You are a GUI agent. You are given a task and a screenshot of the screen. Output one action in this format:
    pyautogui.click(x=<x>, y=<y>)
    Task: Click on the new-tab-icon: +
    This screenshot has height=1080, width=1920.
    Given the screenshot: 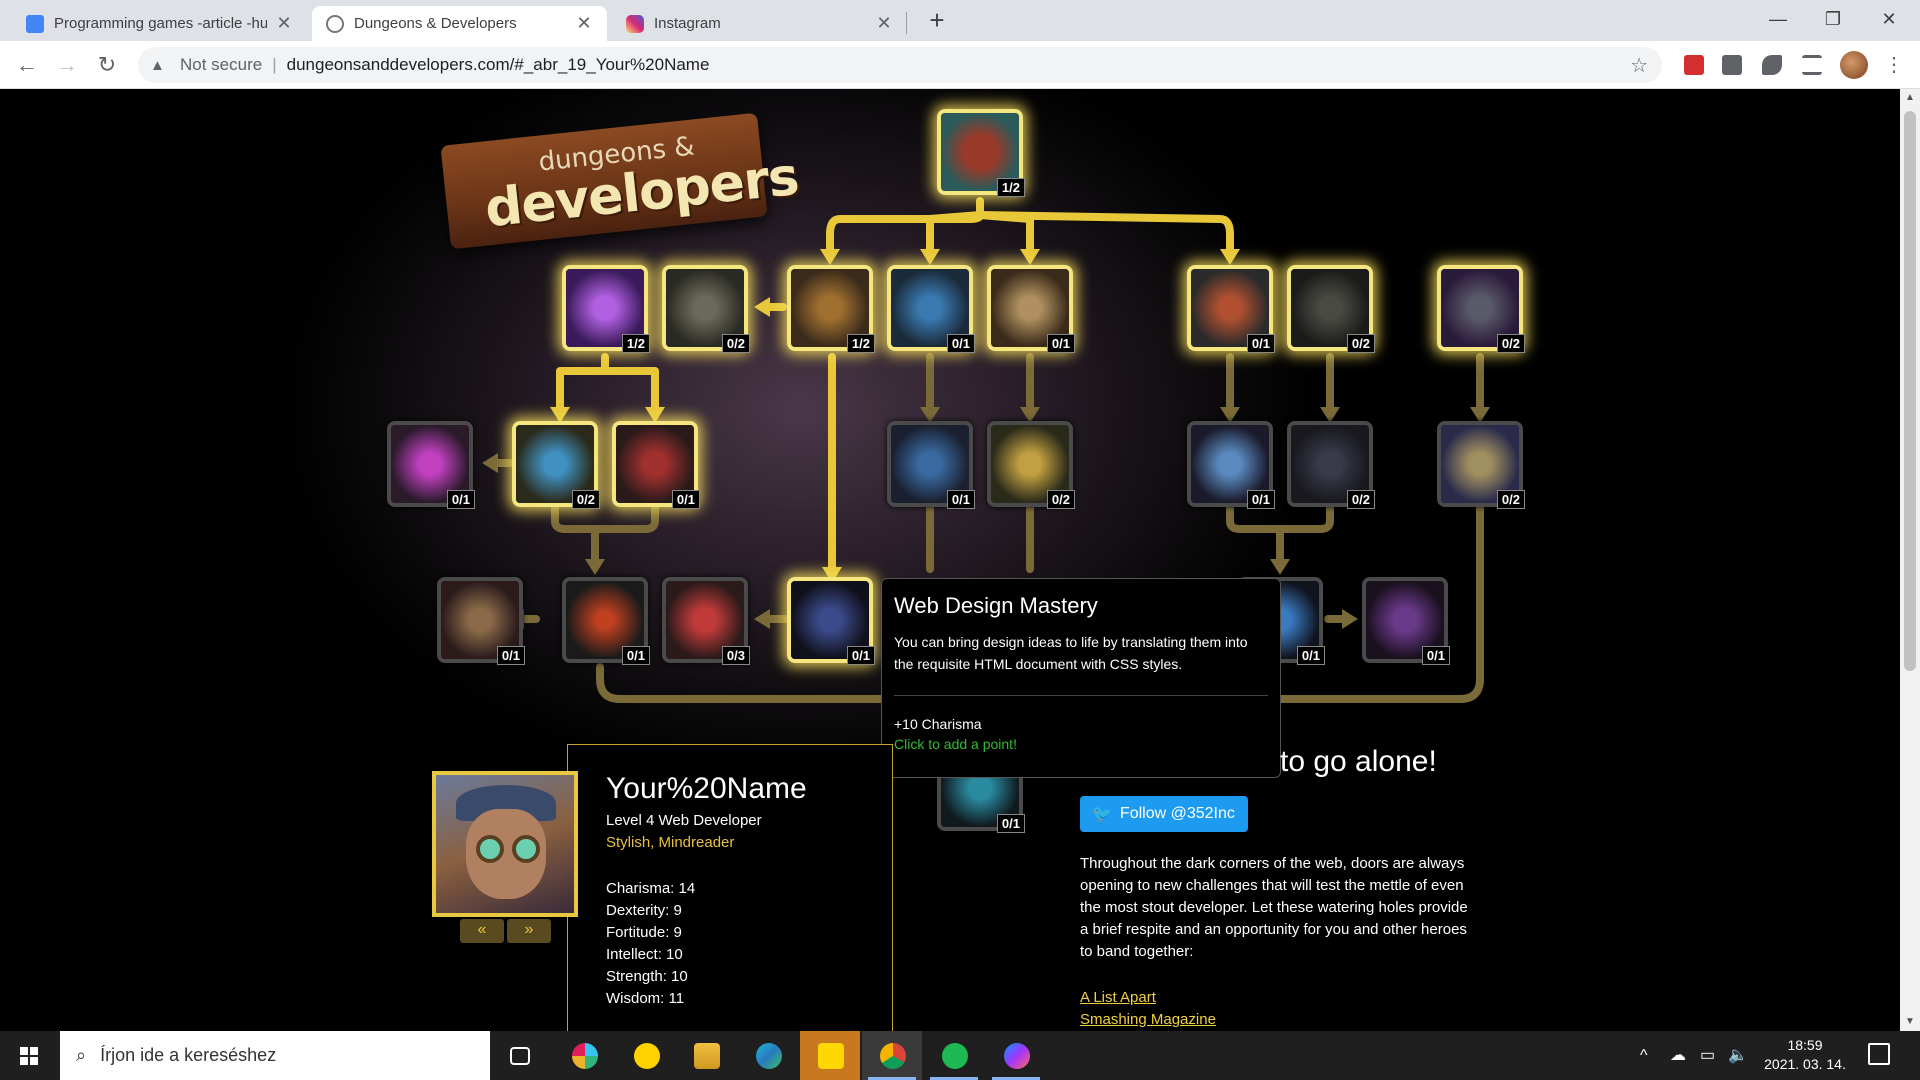 What is the action you would take?
    pyautogui.click(x=937, y=21)
    